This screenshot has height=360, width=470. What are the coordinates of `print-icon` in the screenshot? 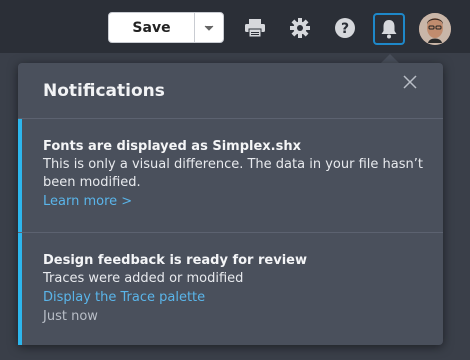 It's located at (255, 28).